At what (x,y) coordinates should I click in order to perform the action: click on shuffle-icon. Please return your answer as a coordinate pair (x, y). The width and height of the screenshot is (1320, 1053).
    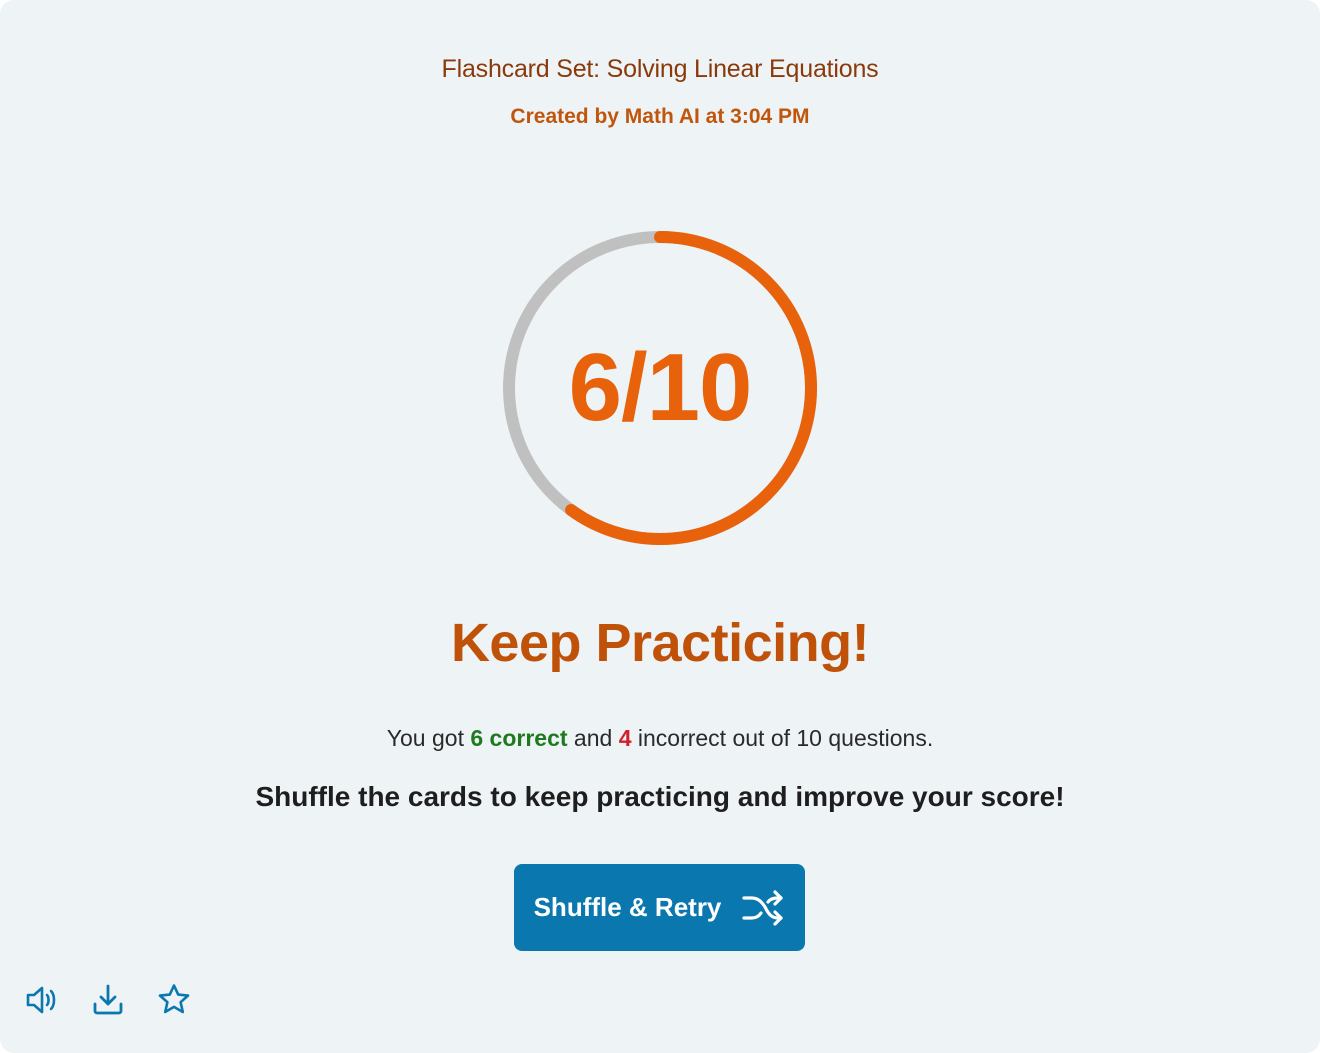
    Looking at the image, I should click on (763, 907).